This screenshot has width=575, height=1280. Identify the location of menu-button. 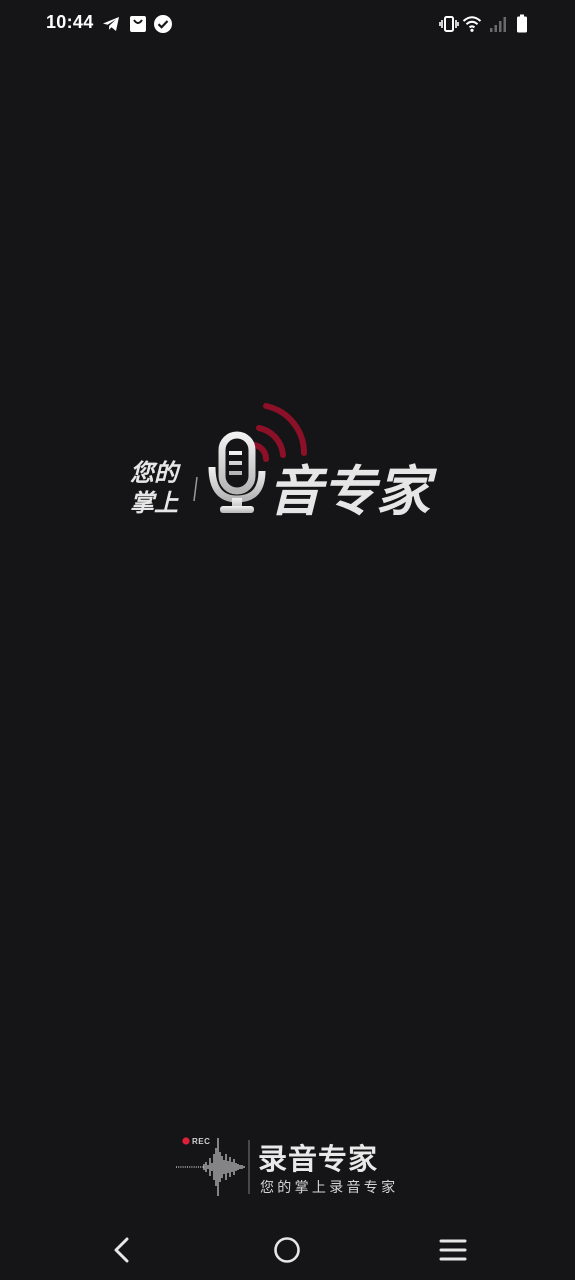
(453, 1250).